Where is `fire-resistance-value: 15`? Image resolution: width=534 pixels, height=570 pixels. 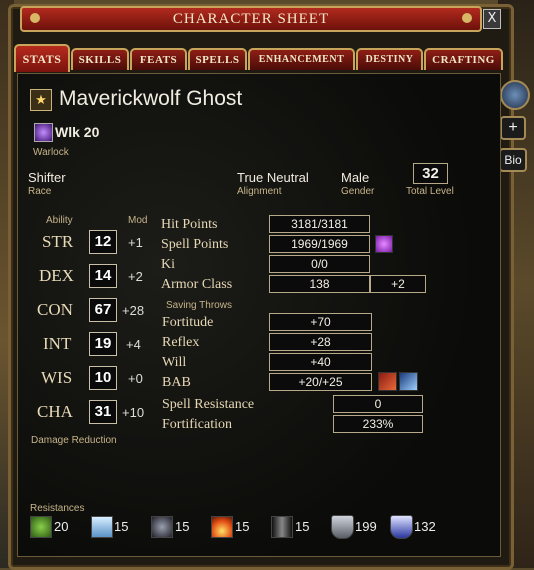
fire-resistance-value: 15 is located at coordinates (242, 526).